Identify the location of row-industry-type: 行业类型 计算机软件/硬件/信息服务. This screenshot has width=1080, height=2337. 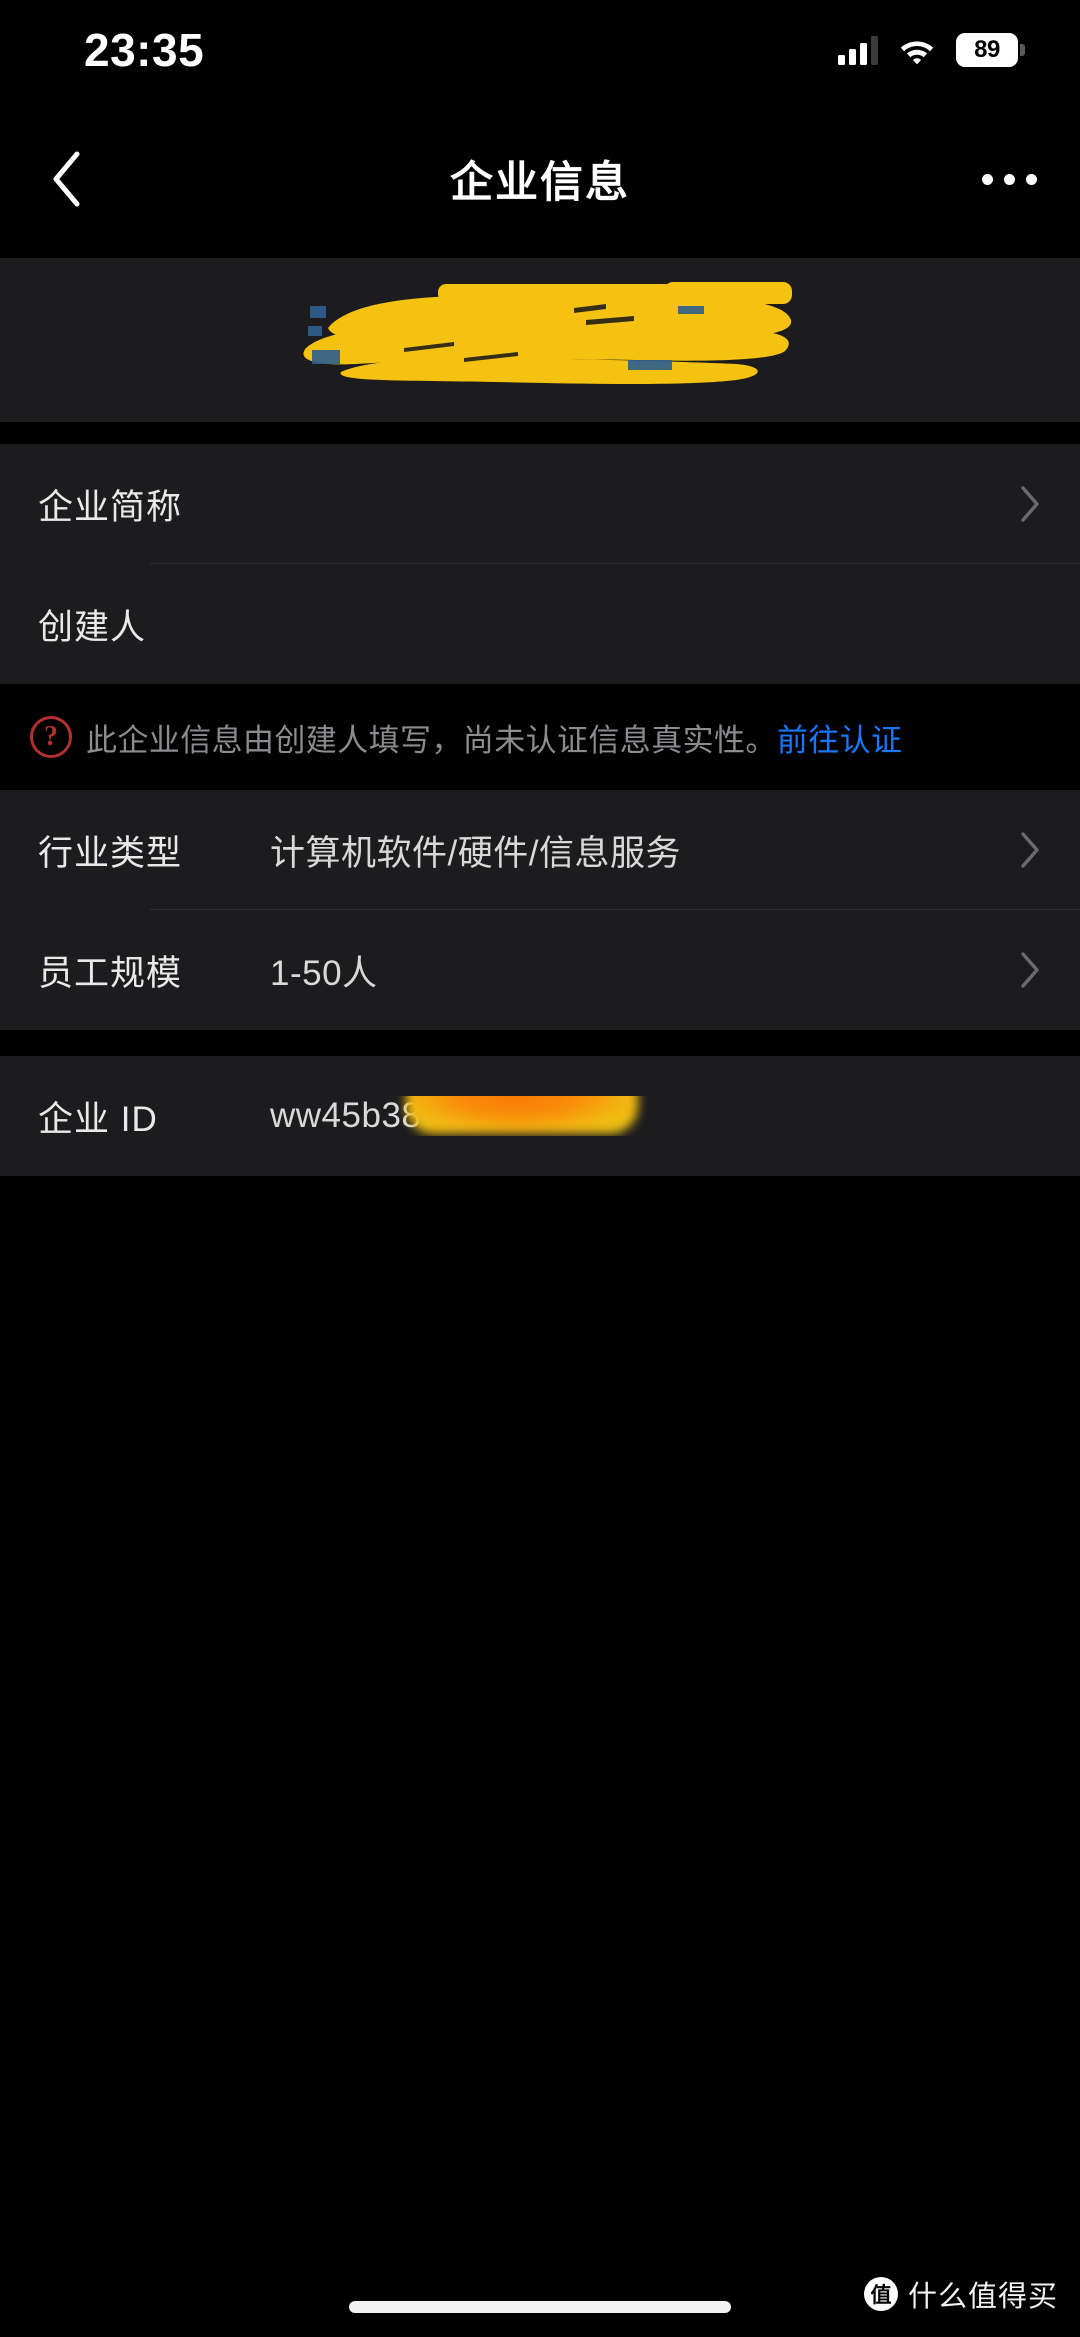
(540, 850).